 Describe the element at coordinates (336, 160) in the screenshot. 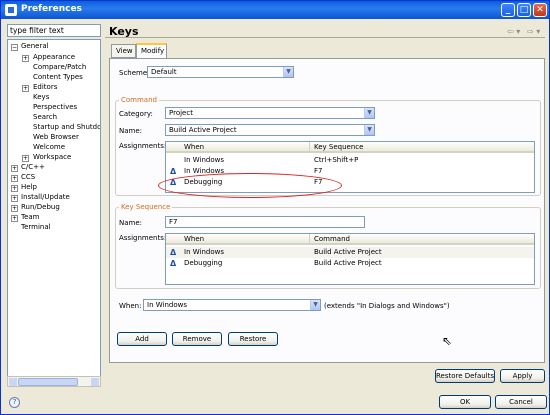

I see `cell-key-sequence: Ctrl+Shift+P` at that location.